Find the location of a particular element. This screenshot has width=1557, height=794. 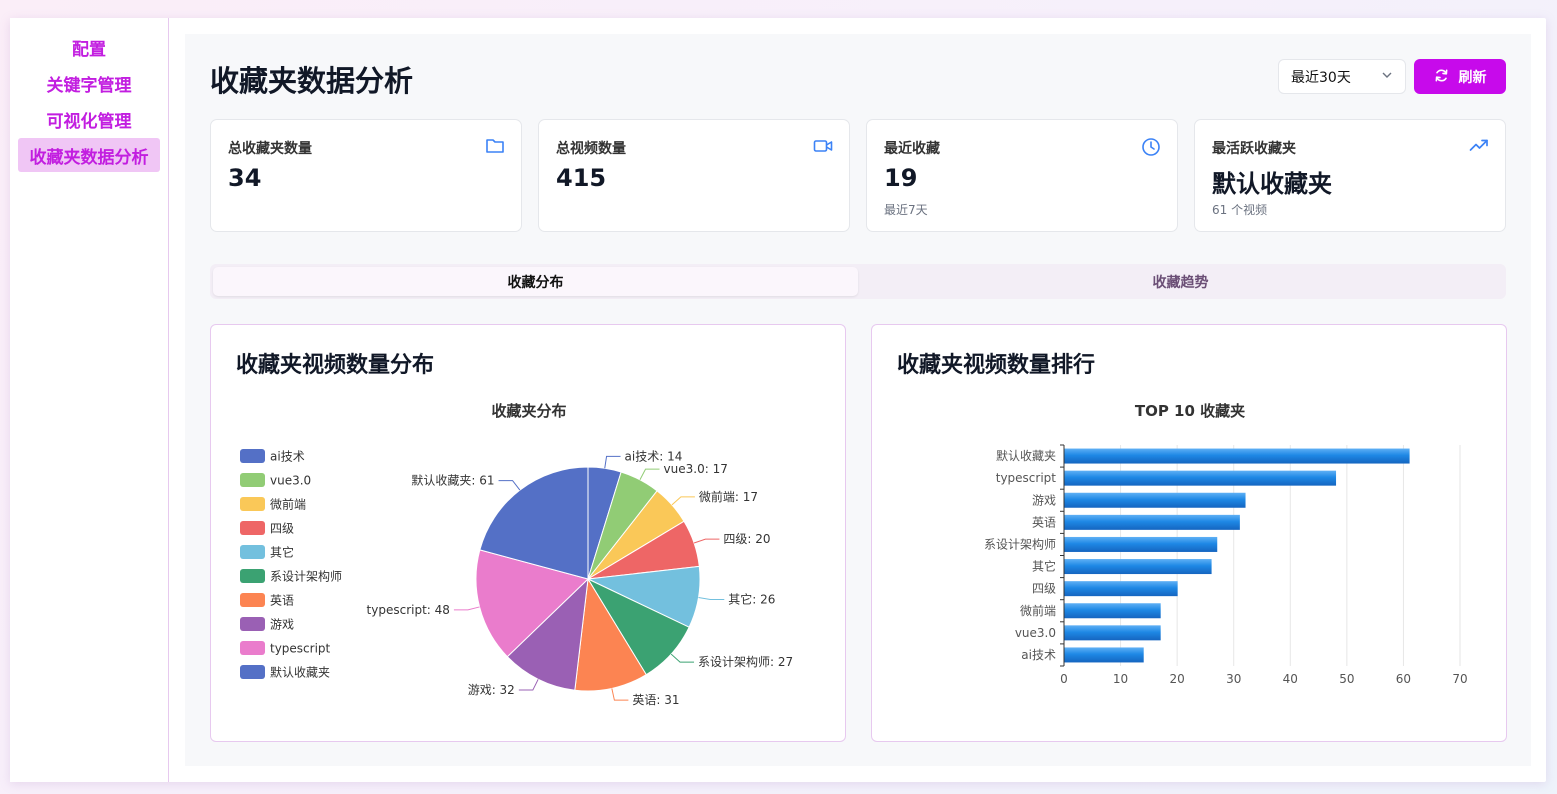

tab-trend: 收藏趋势 is located at coordinates (1180, 281).